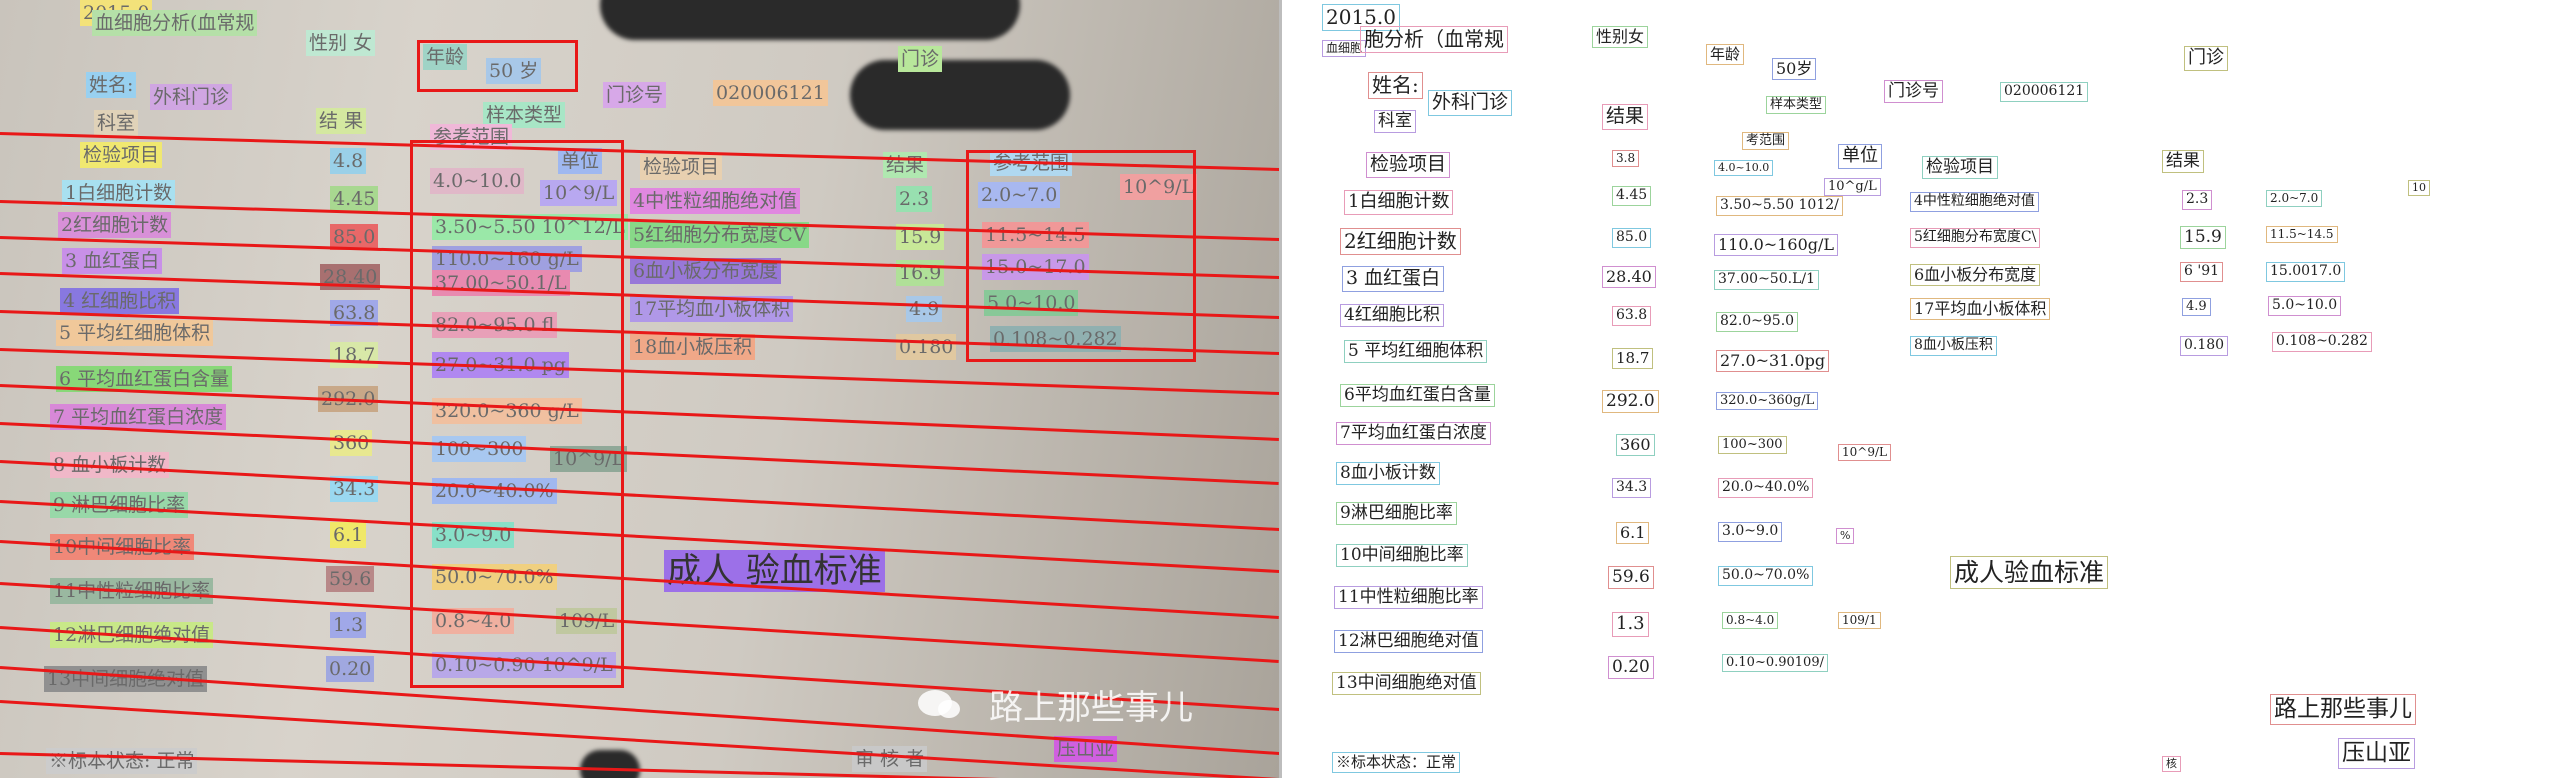 The width and height of the screenshot is (2560, 778). Describe the element at coordinates (1402, 556) in the screenshot. I see `ocr-text-box: 10中间细胞比率` at that location.